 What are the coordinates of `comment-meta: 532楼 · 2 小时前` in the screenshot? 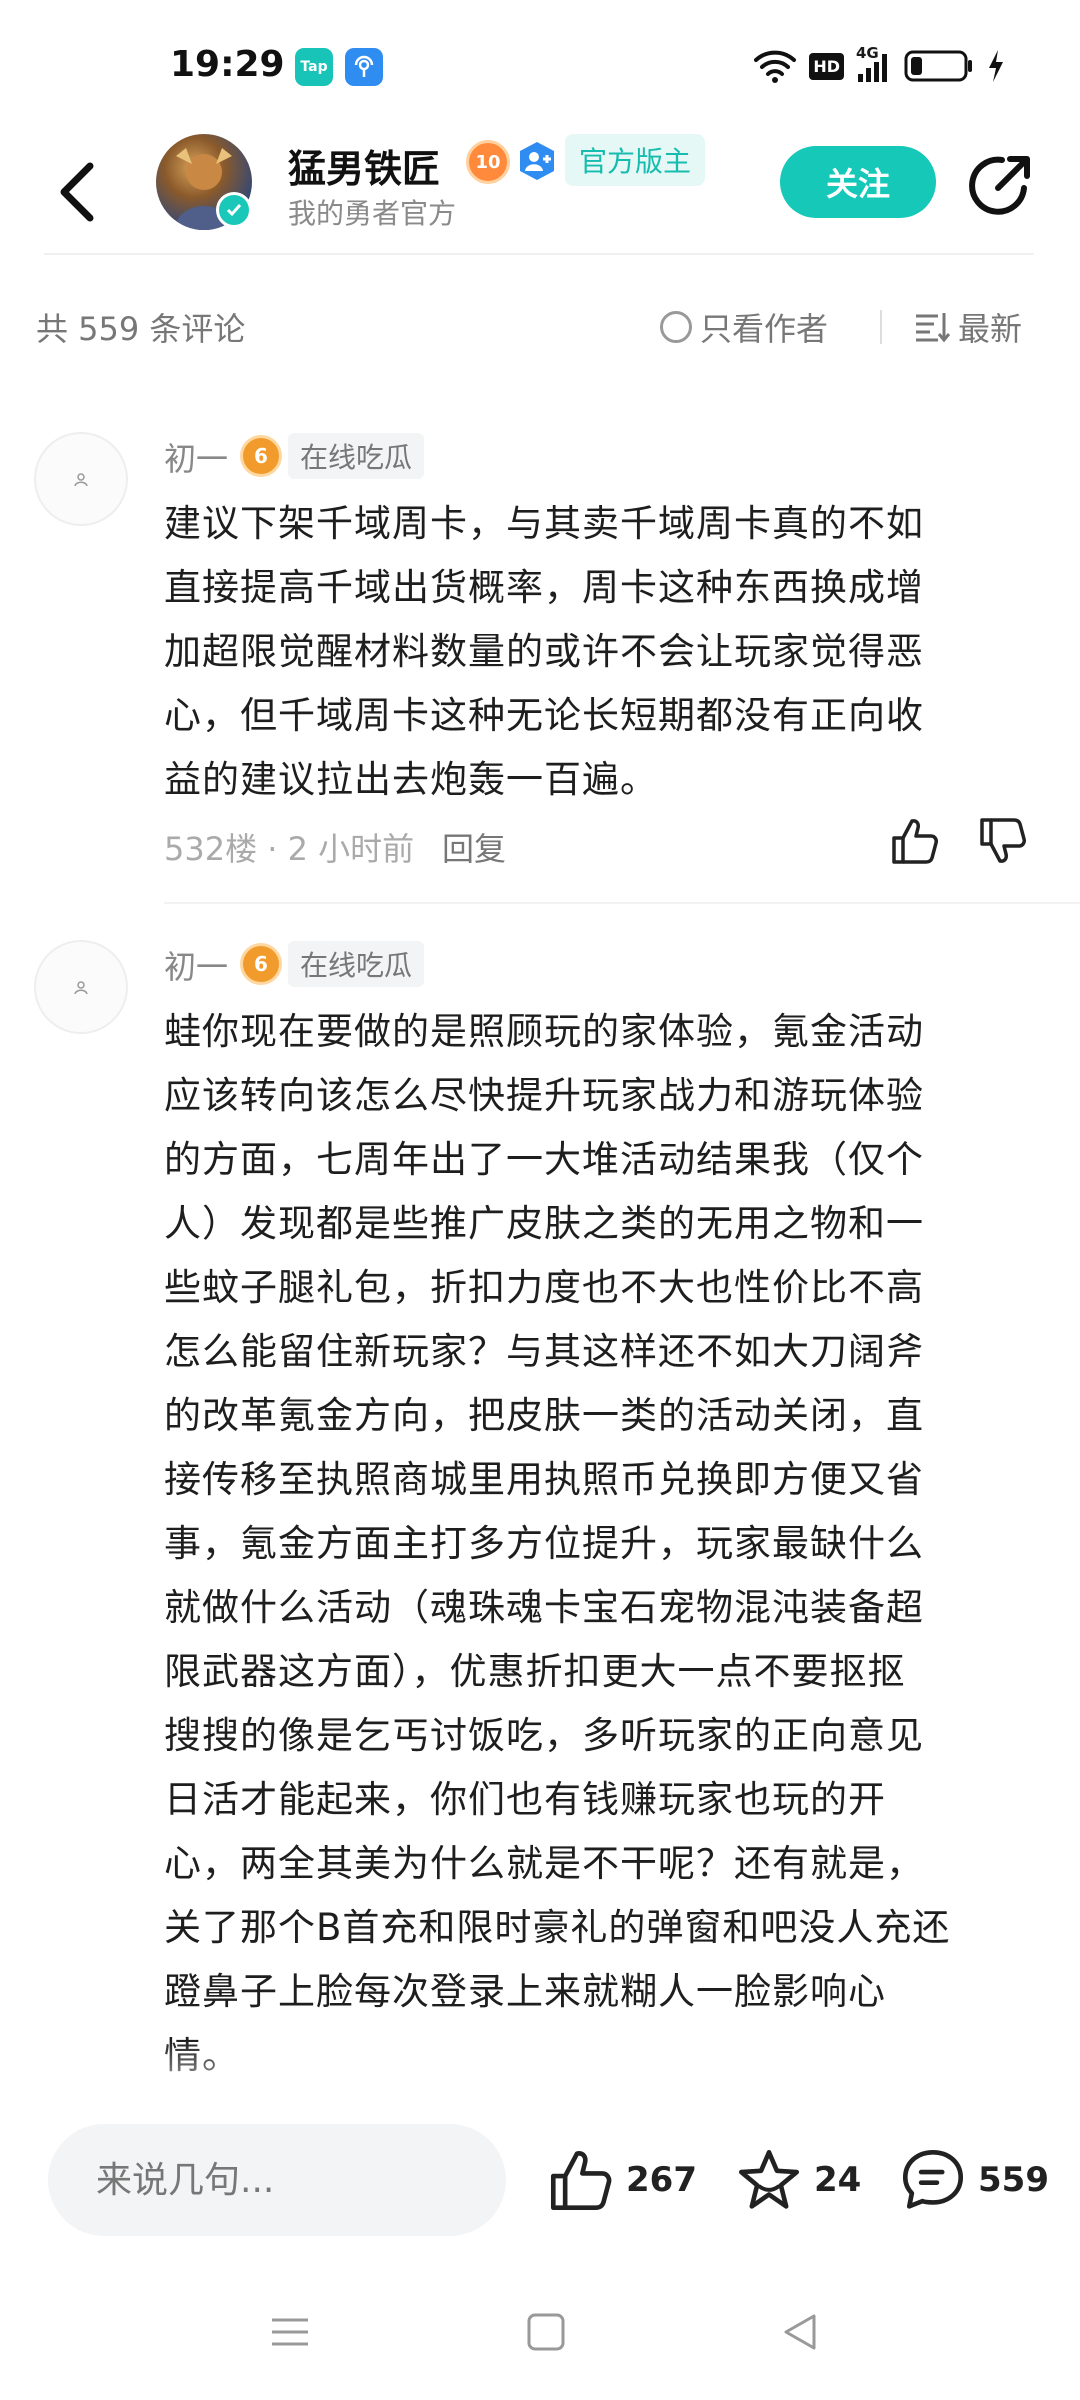 It's located at (289, 849).